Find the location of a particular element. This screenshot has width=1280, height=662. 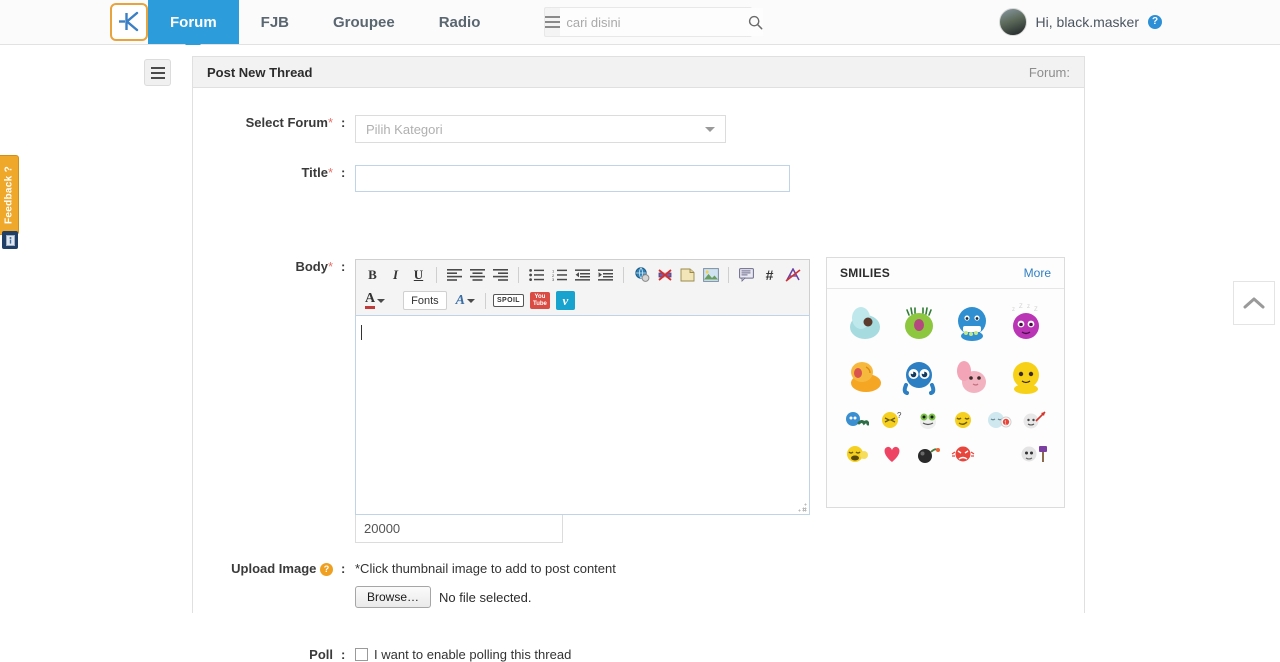

chevron-down-icon is located at coordinates (470, 300).